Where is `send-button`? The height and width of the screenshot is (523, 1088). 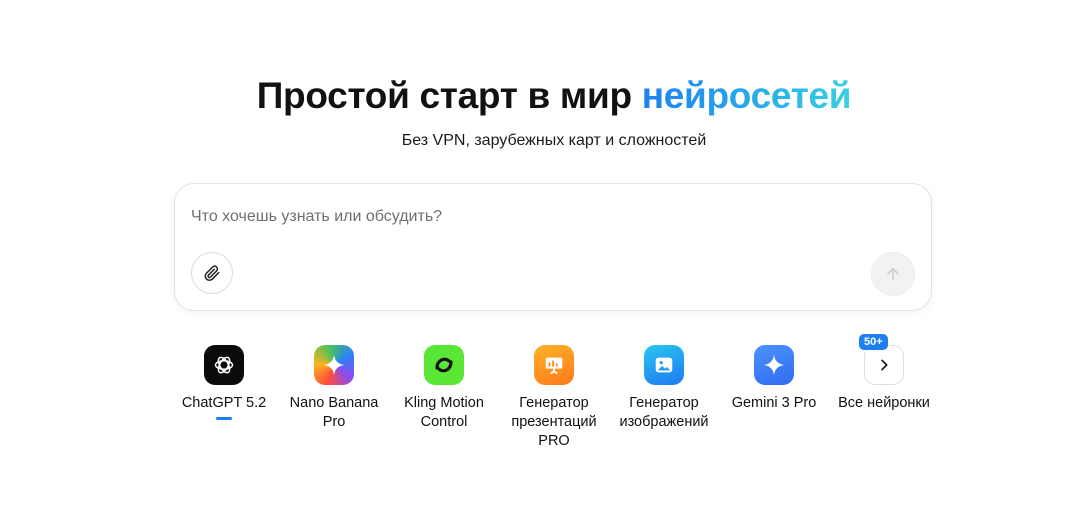 send-button is located at coordinates (893, 274).